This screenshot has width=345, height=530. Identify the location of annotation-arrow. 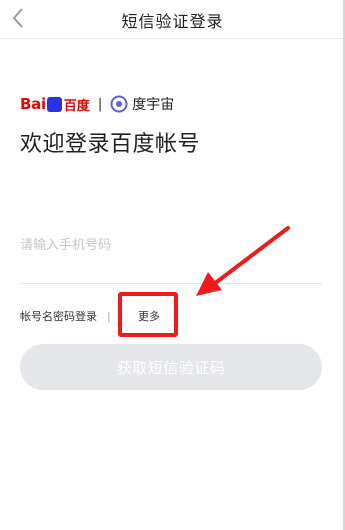
(243, 261).